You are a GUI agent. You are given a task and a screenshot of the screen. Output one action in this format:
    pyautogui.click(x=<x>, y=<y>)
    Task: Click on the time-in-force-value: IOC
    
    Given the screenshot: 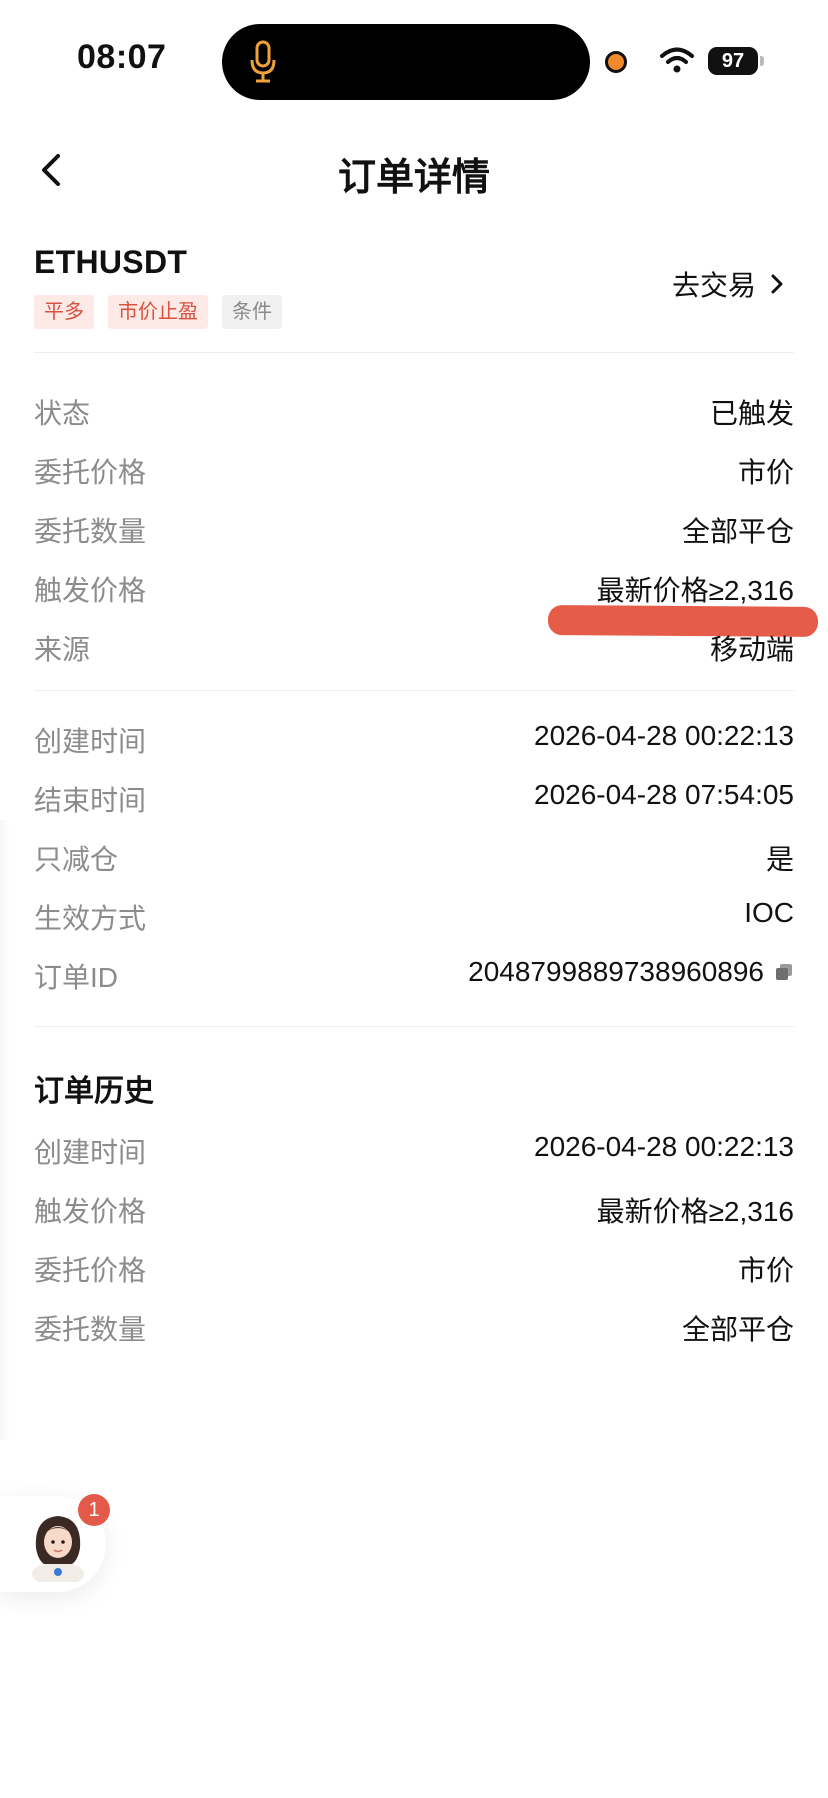 What is the action you would take?
    pyautogui.click(x=769, y=912)
    